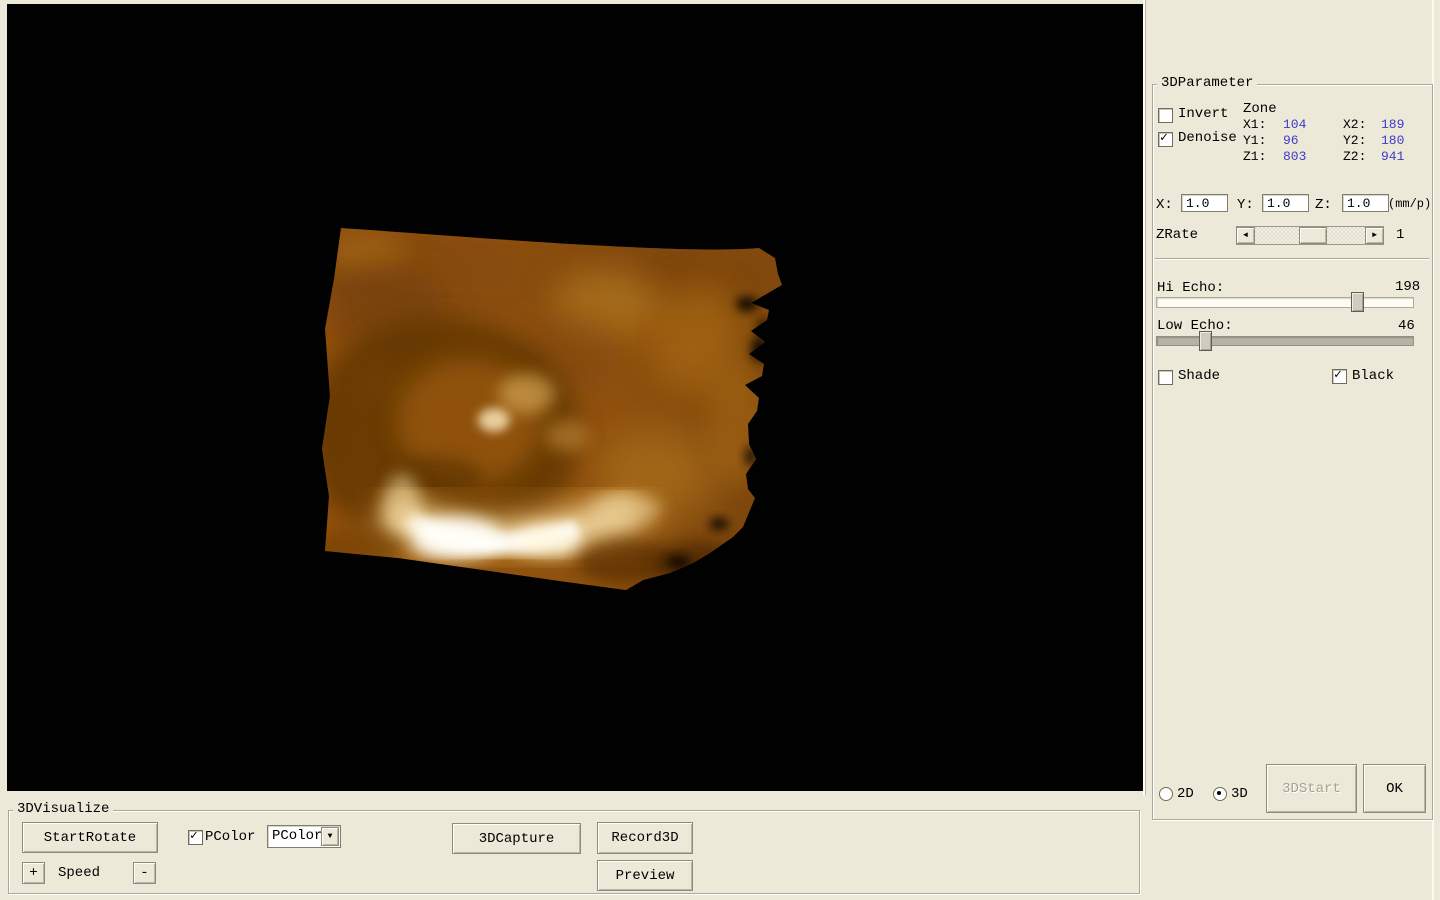 This screenshot has width=1440, height=900. I want to click on zone-label: Zone, so click(1260, 109).